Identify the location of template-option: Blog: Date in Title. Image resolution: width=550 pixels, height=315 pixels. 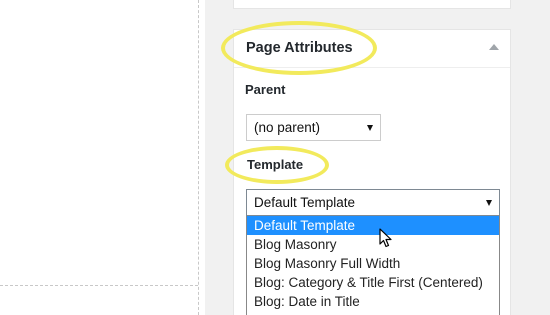
(373, 301).